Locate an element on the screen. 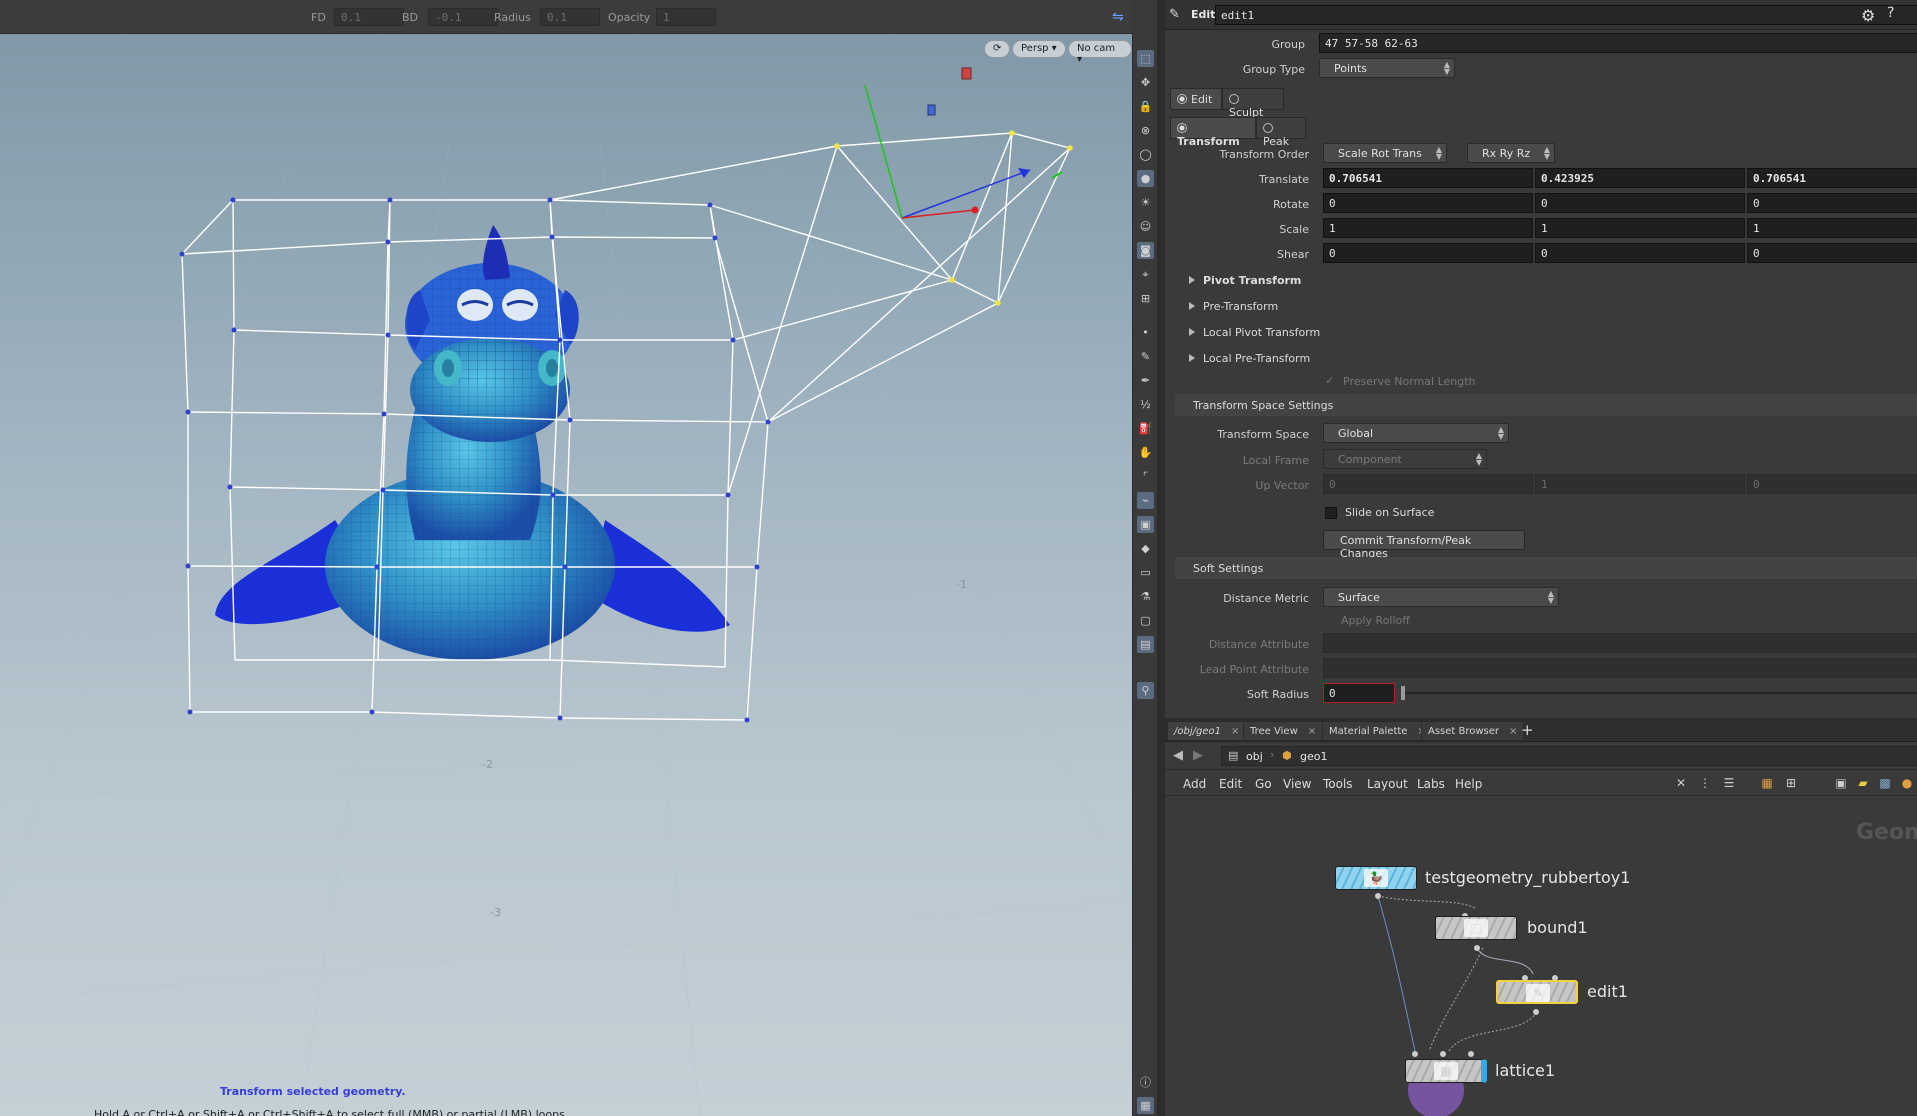 The width and height of the screenshot is (1917, 1116). screen-icon: ▭ is located at coordinates (1145, 572).